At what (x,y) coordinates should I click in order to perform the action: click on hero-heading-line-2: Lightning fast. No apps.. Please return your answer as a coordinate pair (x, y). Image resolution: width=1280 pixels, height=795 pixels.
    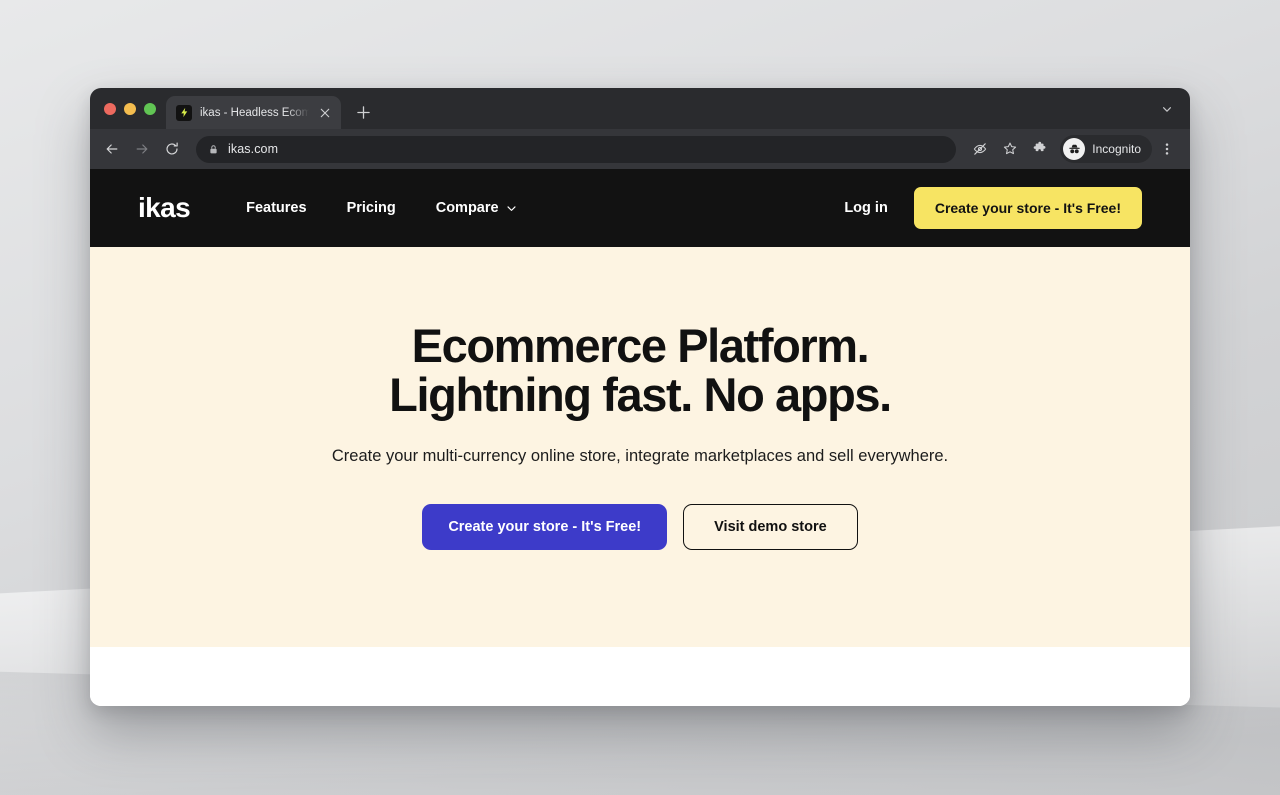
    Looking at the image, I should click on (640, 394).